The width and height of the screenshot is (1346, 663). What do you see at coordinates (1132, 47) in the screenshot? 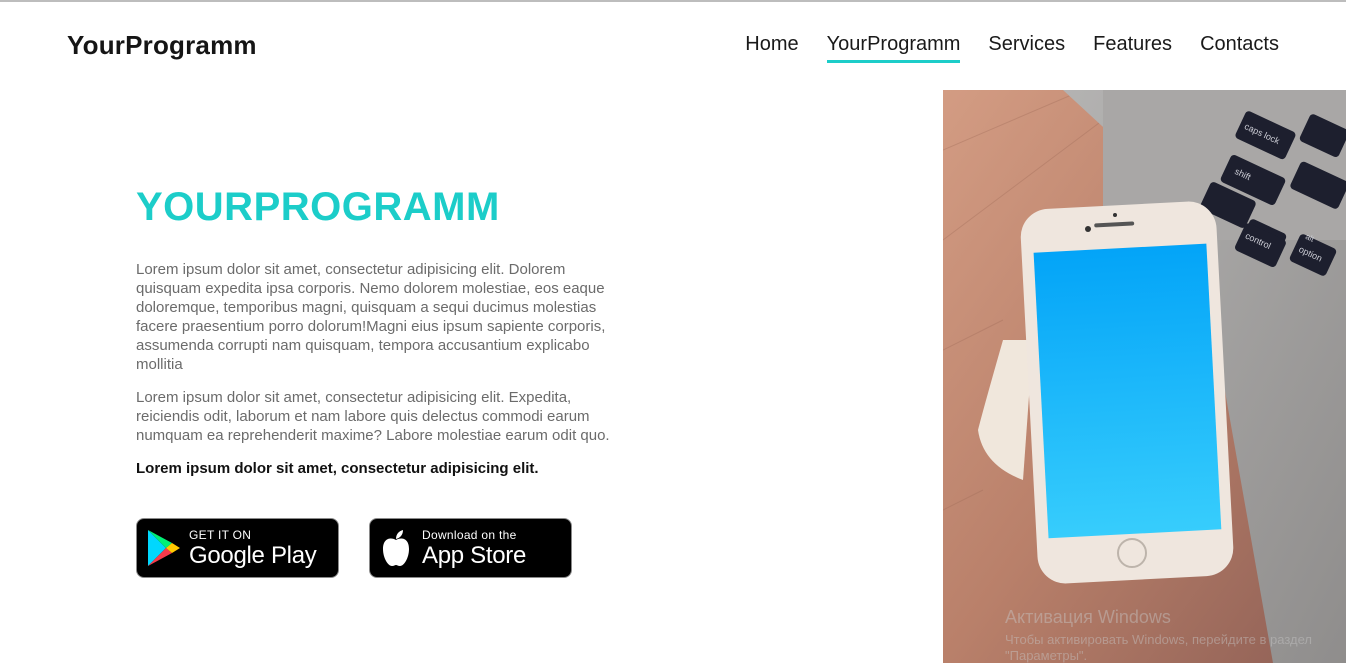
I see `nav-features: Features` at bounding box center [1132, 47].